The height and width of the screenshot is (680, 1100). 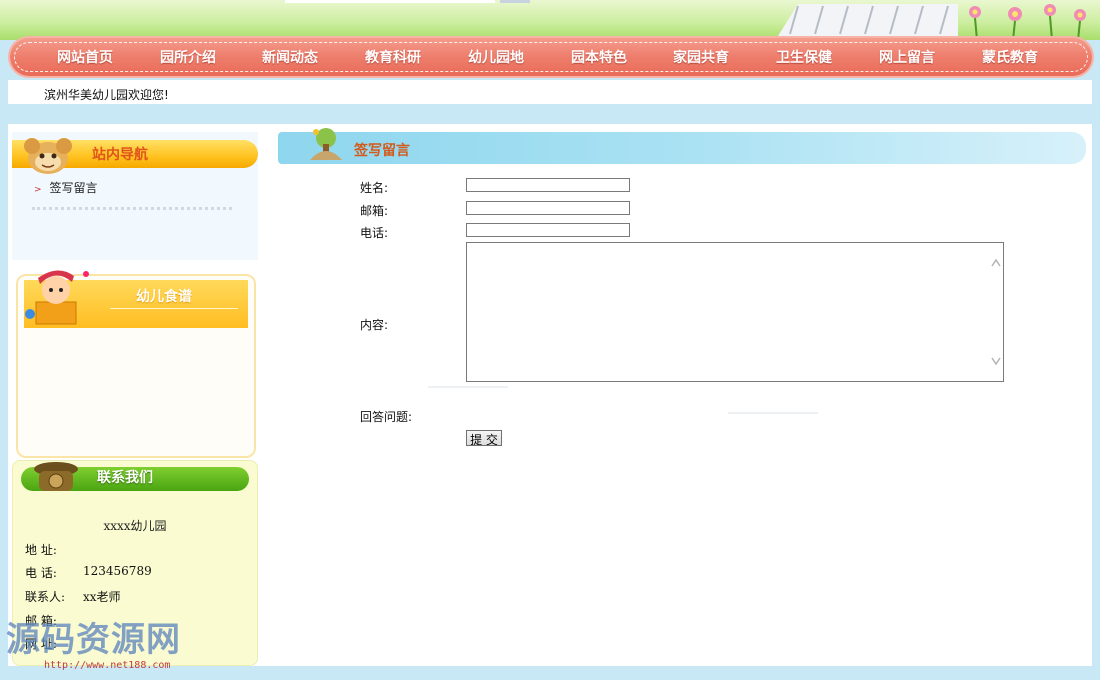 I want to click on nav-item-health: 卫生保健, so click(x=804, y=57).